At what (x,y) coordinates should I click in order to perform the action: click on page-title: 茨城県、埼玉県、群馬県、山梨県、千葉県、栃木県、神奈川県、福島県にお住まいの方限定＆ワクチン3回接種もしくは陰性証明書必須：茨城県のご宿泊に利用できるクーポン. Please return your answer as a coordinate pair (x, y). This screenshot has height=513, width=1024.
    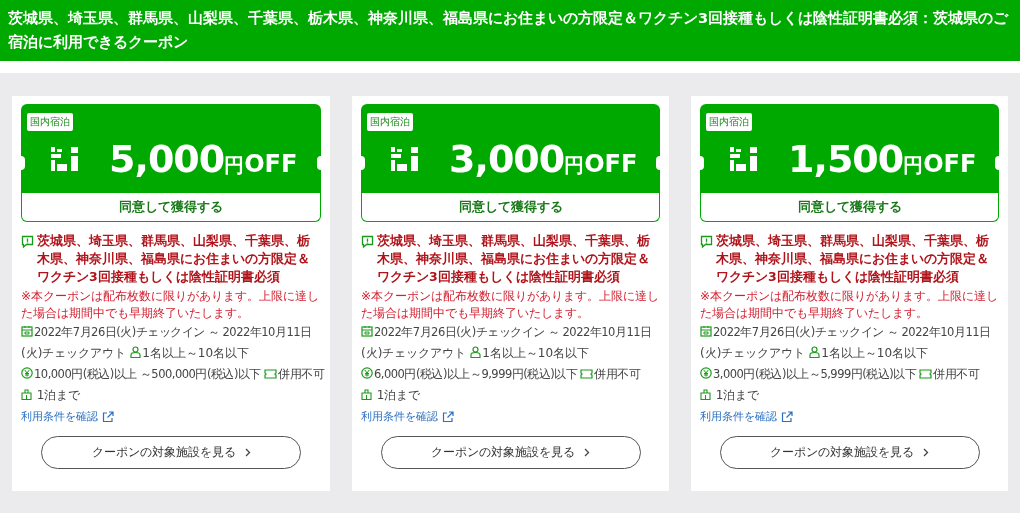
    Looking at the image, I should click on (510, 30).